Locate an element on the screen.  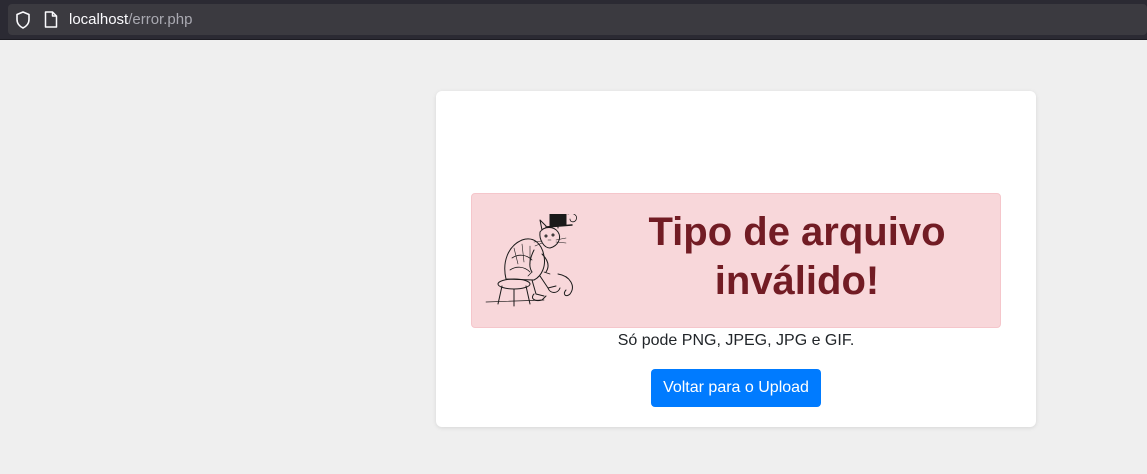
url-text: localhost/error.php is located at coordinates (130, 20).